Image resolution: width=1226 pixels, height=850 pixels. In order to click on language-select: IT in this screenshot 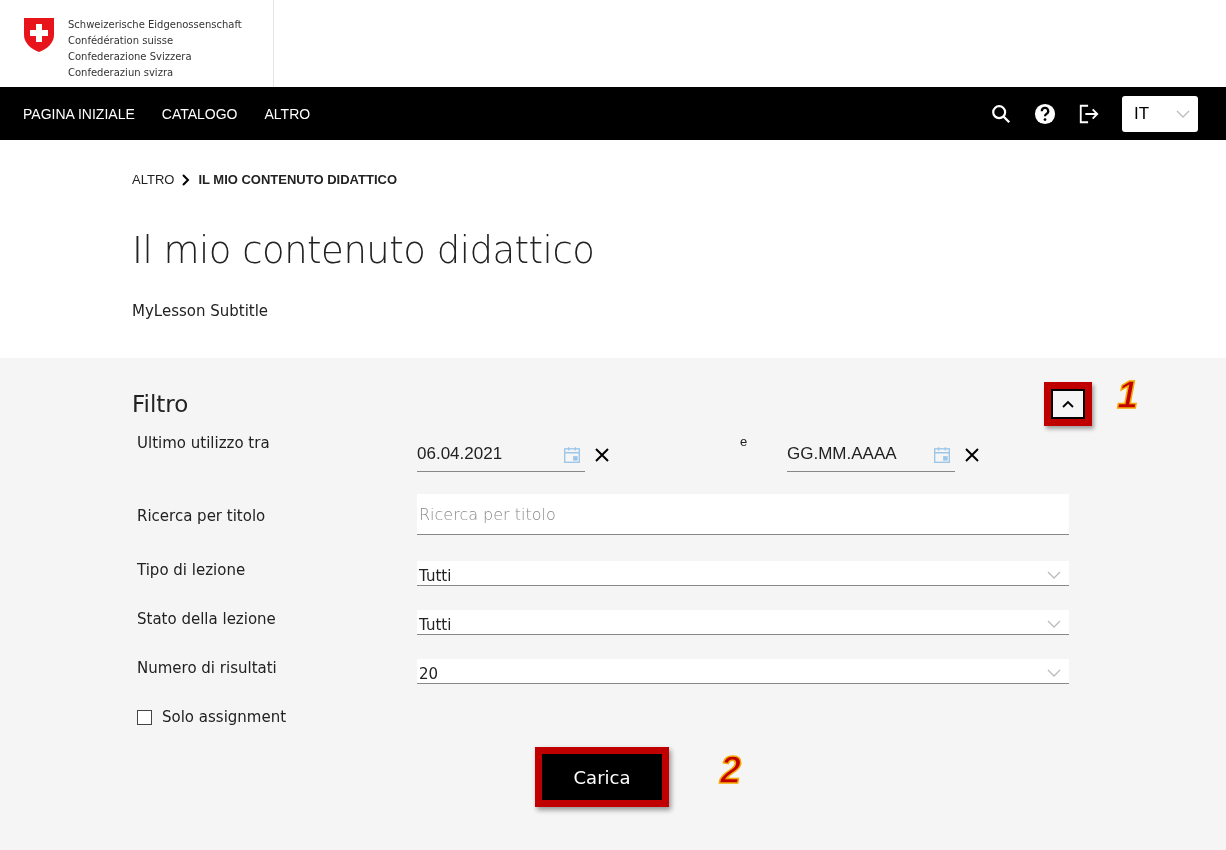, I will do `click(1160, 113)`.